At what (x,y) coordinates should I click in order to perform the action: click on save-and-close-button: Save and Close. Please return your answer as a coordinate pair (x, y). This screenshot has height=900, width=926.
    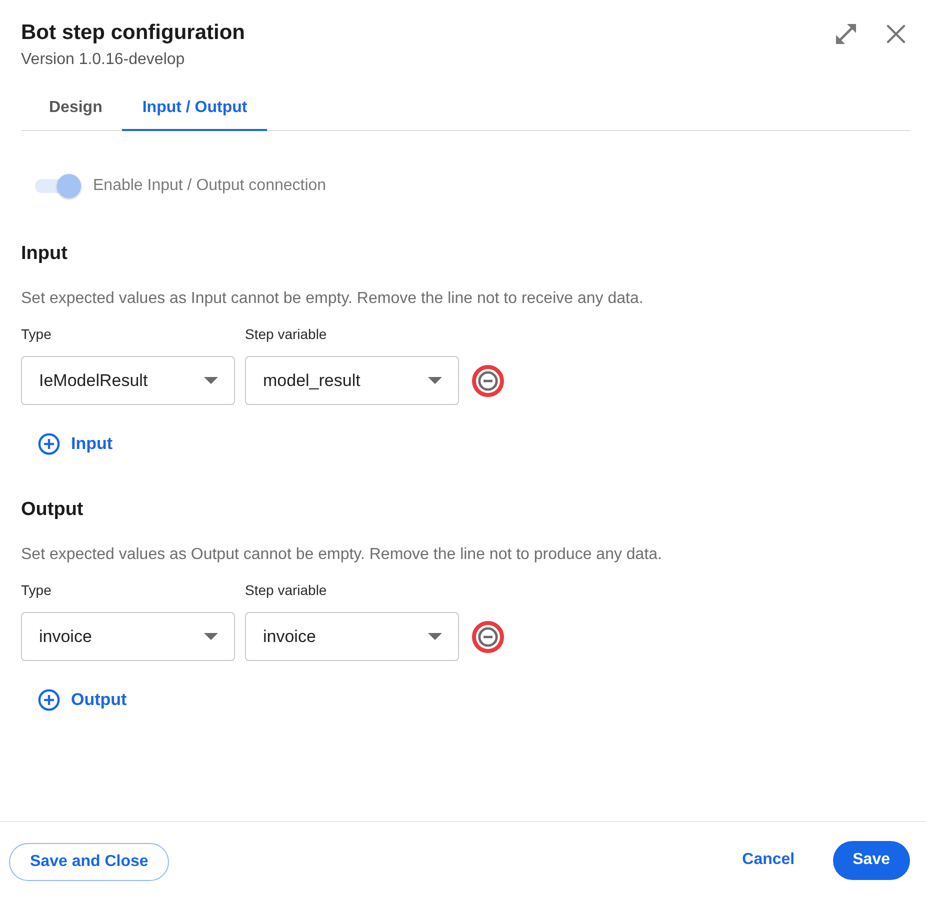
    Looking at the image, I should click on (89, 862).